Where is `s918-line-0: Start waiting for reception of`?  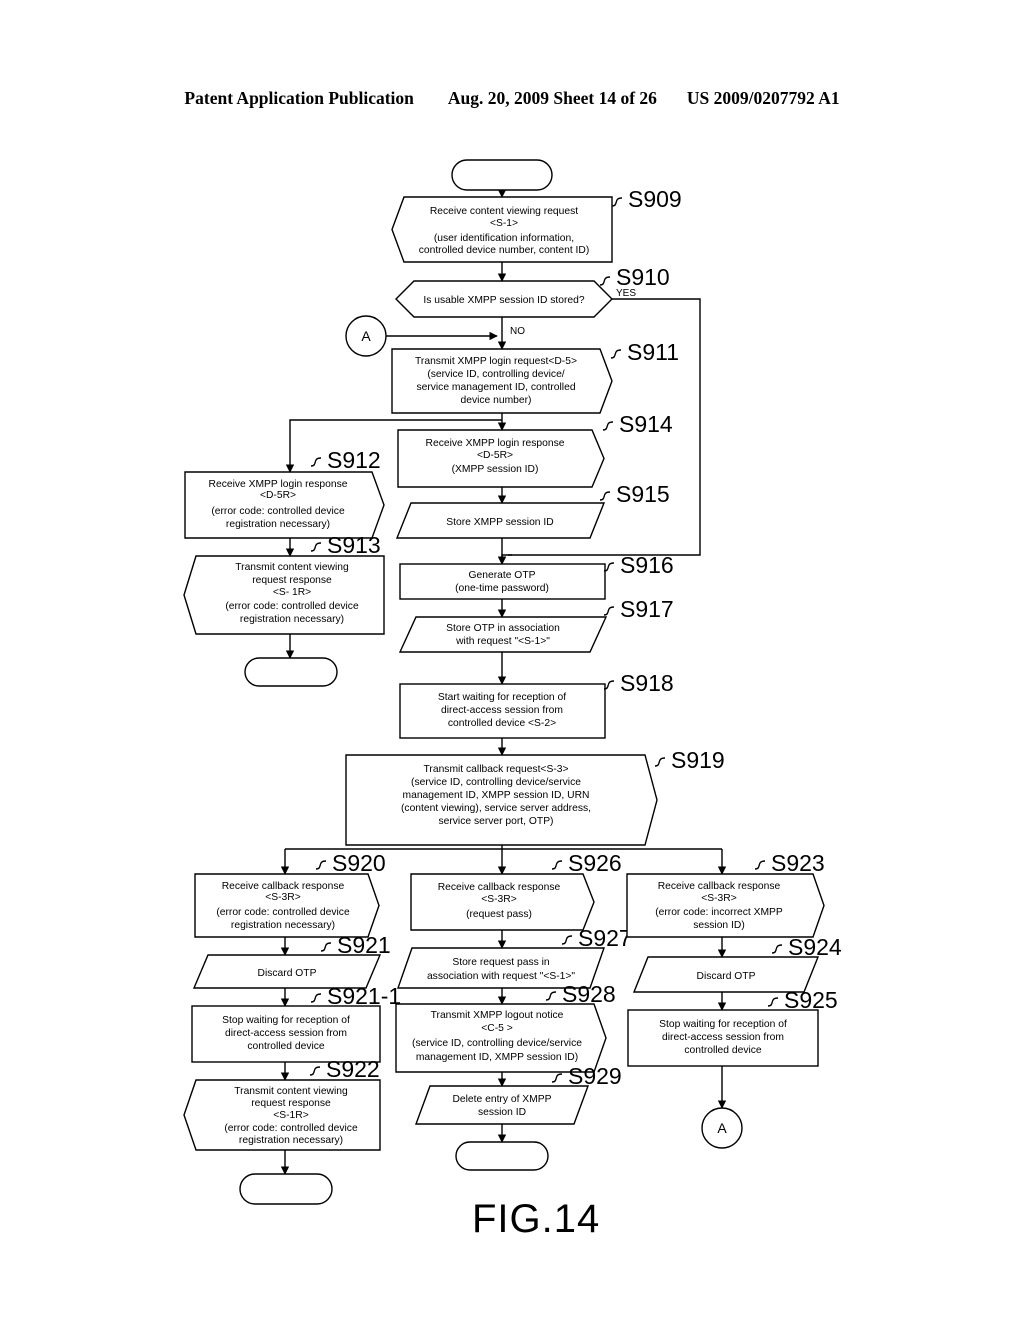 s918-line-0: Start waiting for reception of is located at coordinates (502, 697).